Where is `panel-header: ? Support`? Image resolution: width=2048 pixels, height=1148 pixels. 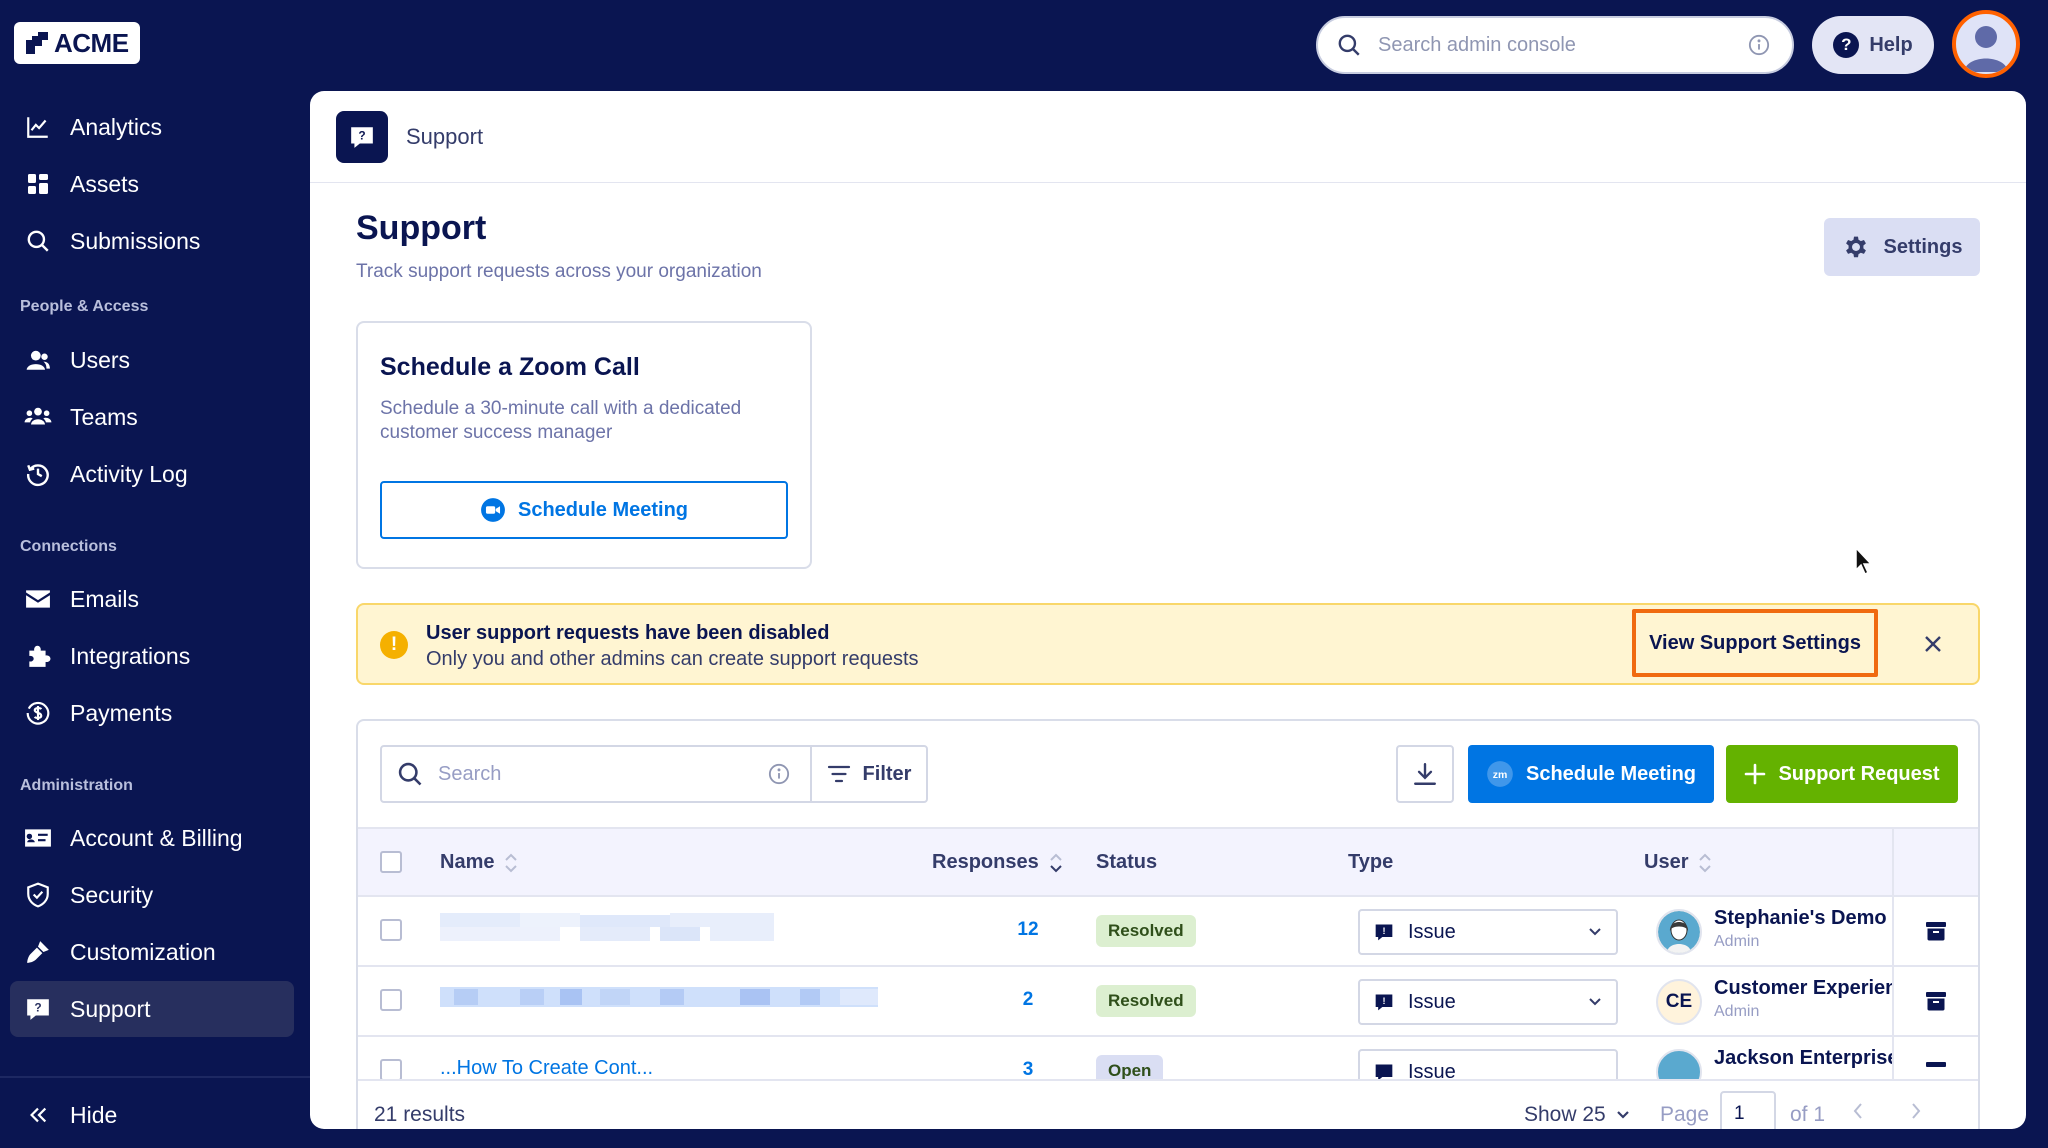
panel-header: ? Support is located at coordinates (1168, 137).